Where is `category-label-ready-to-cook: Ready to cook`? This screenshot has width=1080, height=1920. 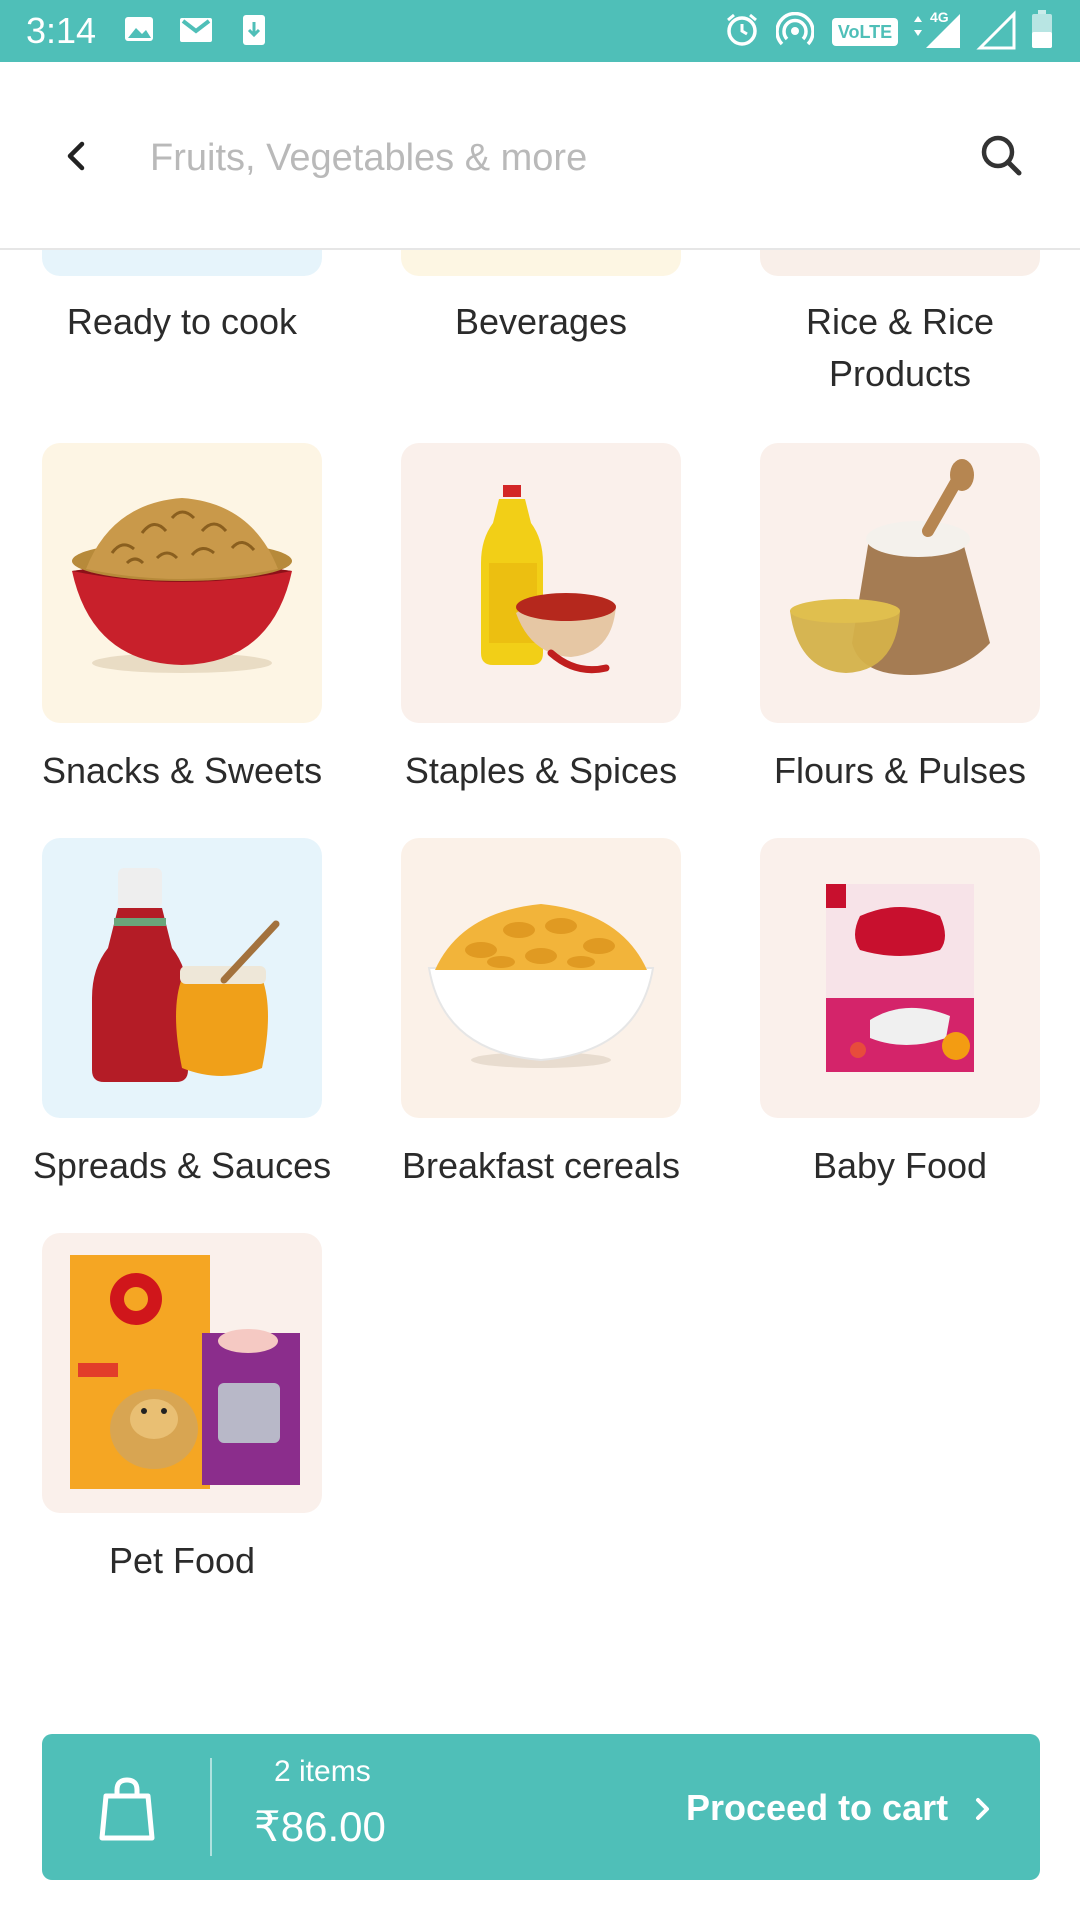 category-label-ready-to-cook: Ready to cook is located at coordinates (182, 322).